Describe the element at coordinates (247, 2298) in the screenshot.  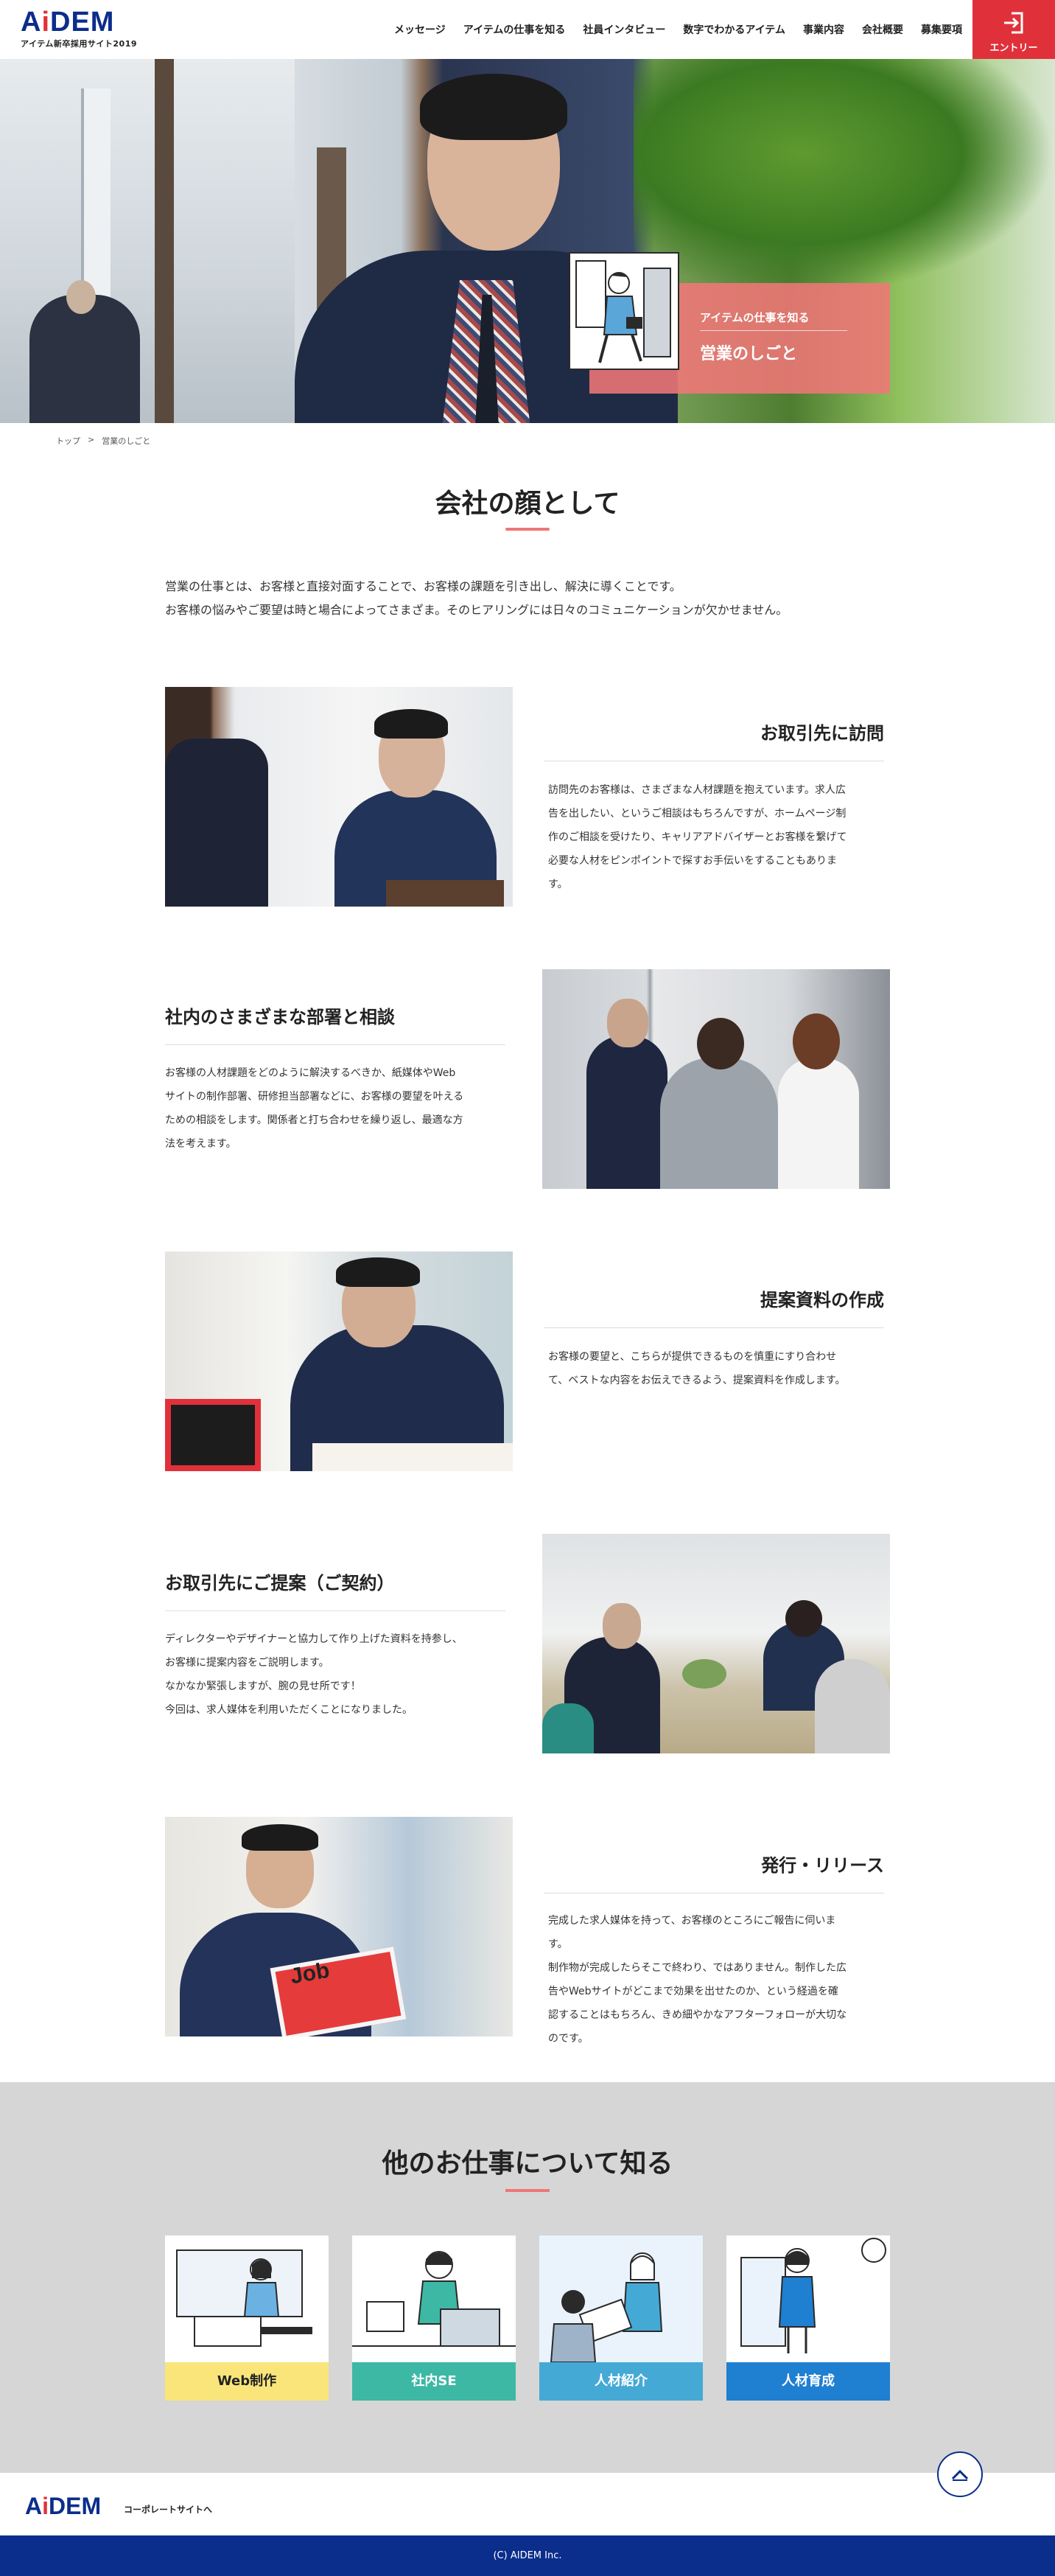
I see `web-work-illustration` at that location.